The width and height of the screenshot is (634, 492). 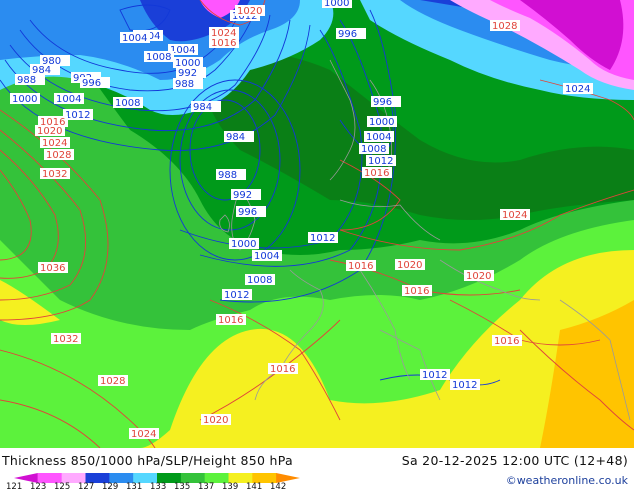 What do you see at coordinates (134, 487) in the screenshot?
I see `legend-tick-label: 131` at bounding box center [134, 487].